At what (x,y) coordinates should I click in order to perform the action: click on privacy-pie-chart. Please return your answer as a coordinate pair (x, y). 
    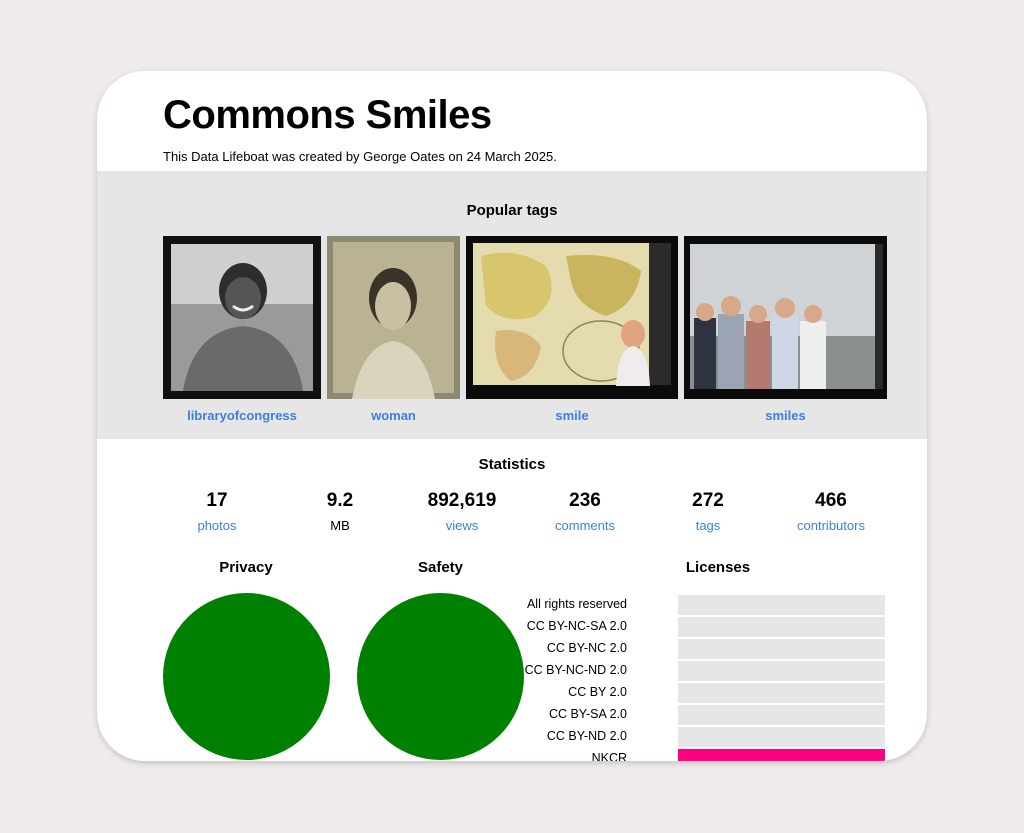
    Looking at the image, I should click on (246, 676).